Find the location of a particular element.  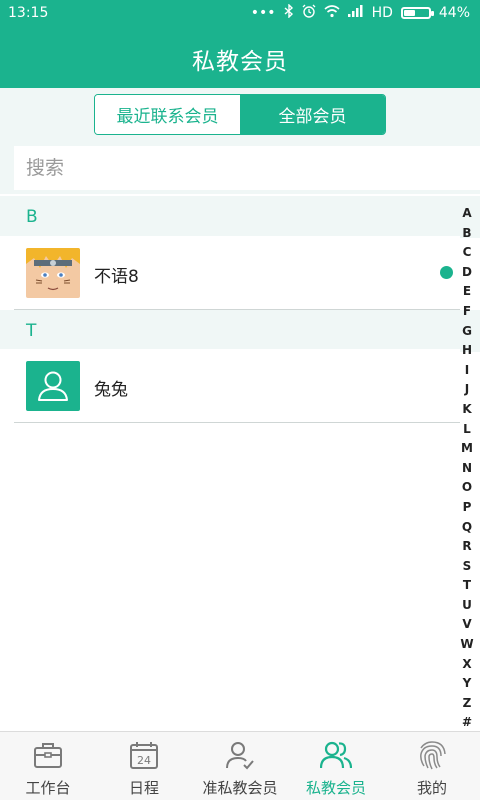

alphabet-index-letter: P is located at coordinates (467, 508).